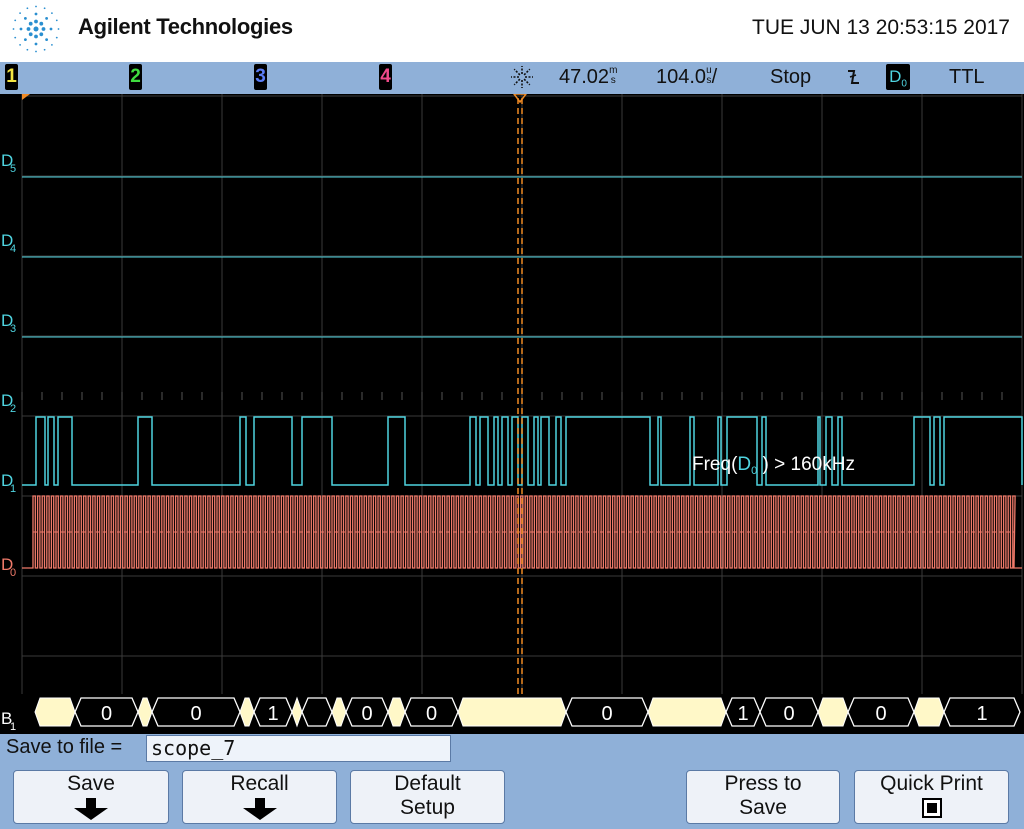 The height and width of the screenshot is (829, 1024). I want to click on brand-name: Agilent Technologies, so click(185, 26).